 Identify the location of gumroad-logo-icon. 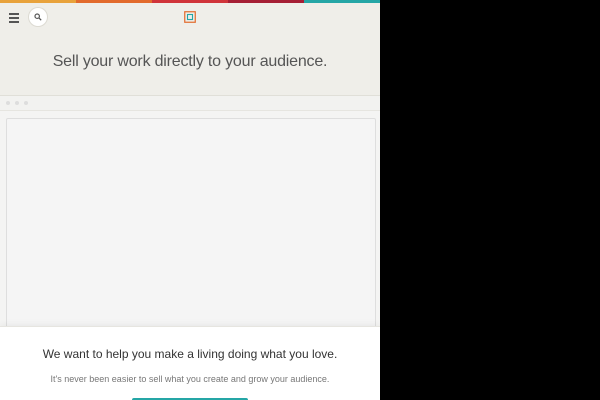
(190, 17).